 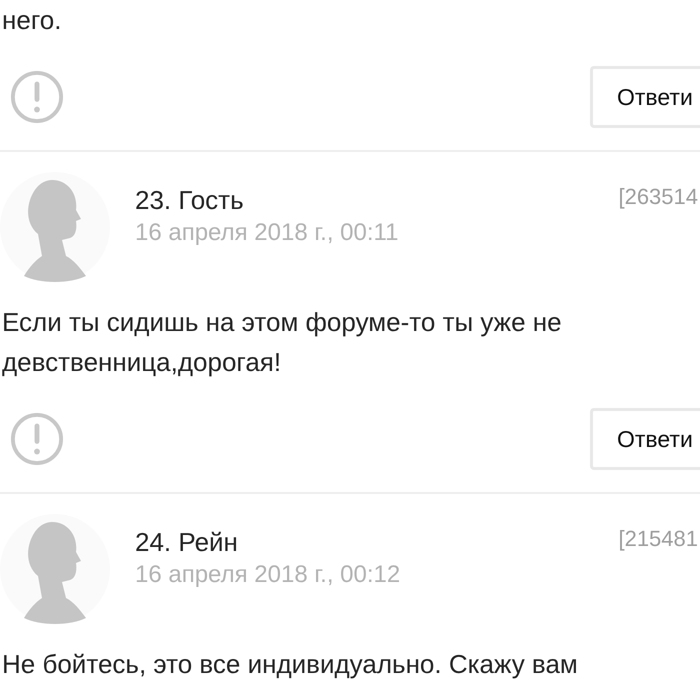 I want to click on comment-text: Не бойтесь, это все индивидуально. Скажу вам, so click(x=290, y=664).